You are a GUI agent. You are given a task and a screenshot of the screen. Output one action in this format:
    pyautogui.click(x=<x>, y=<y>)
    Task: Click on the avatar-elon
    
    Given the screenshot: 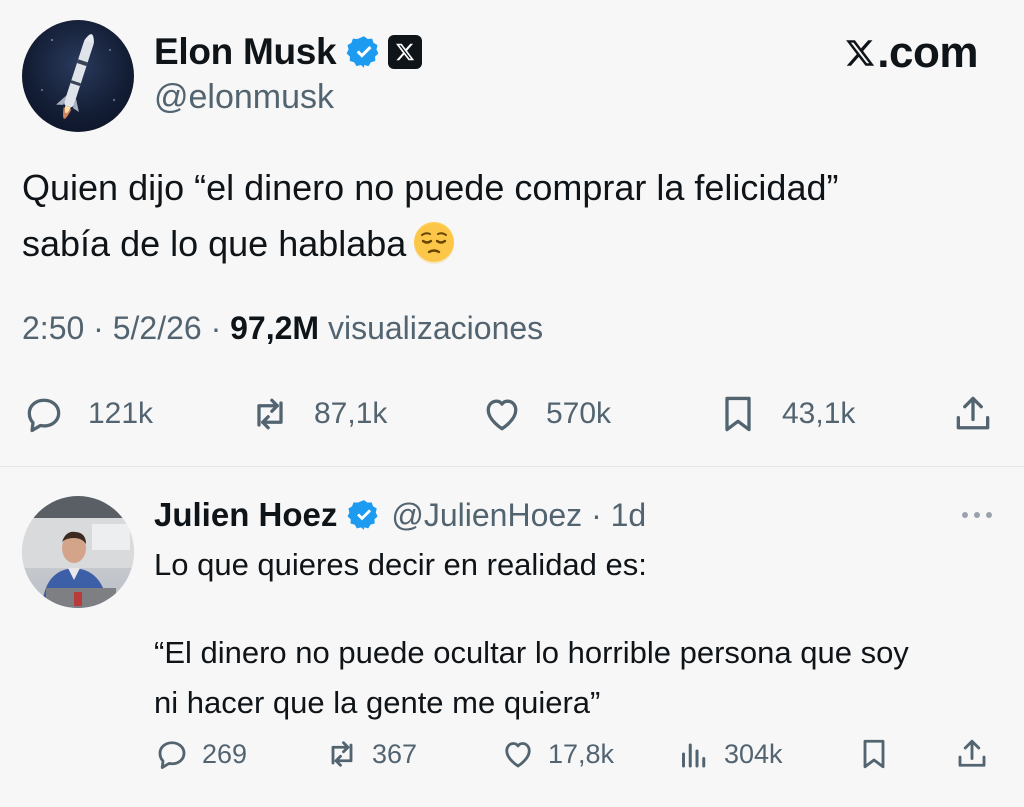 What is the action you would take?
    pyautogui.click(x=78, y=76)
    